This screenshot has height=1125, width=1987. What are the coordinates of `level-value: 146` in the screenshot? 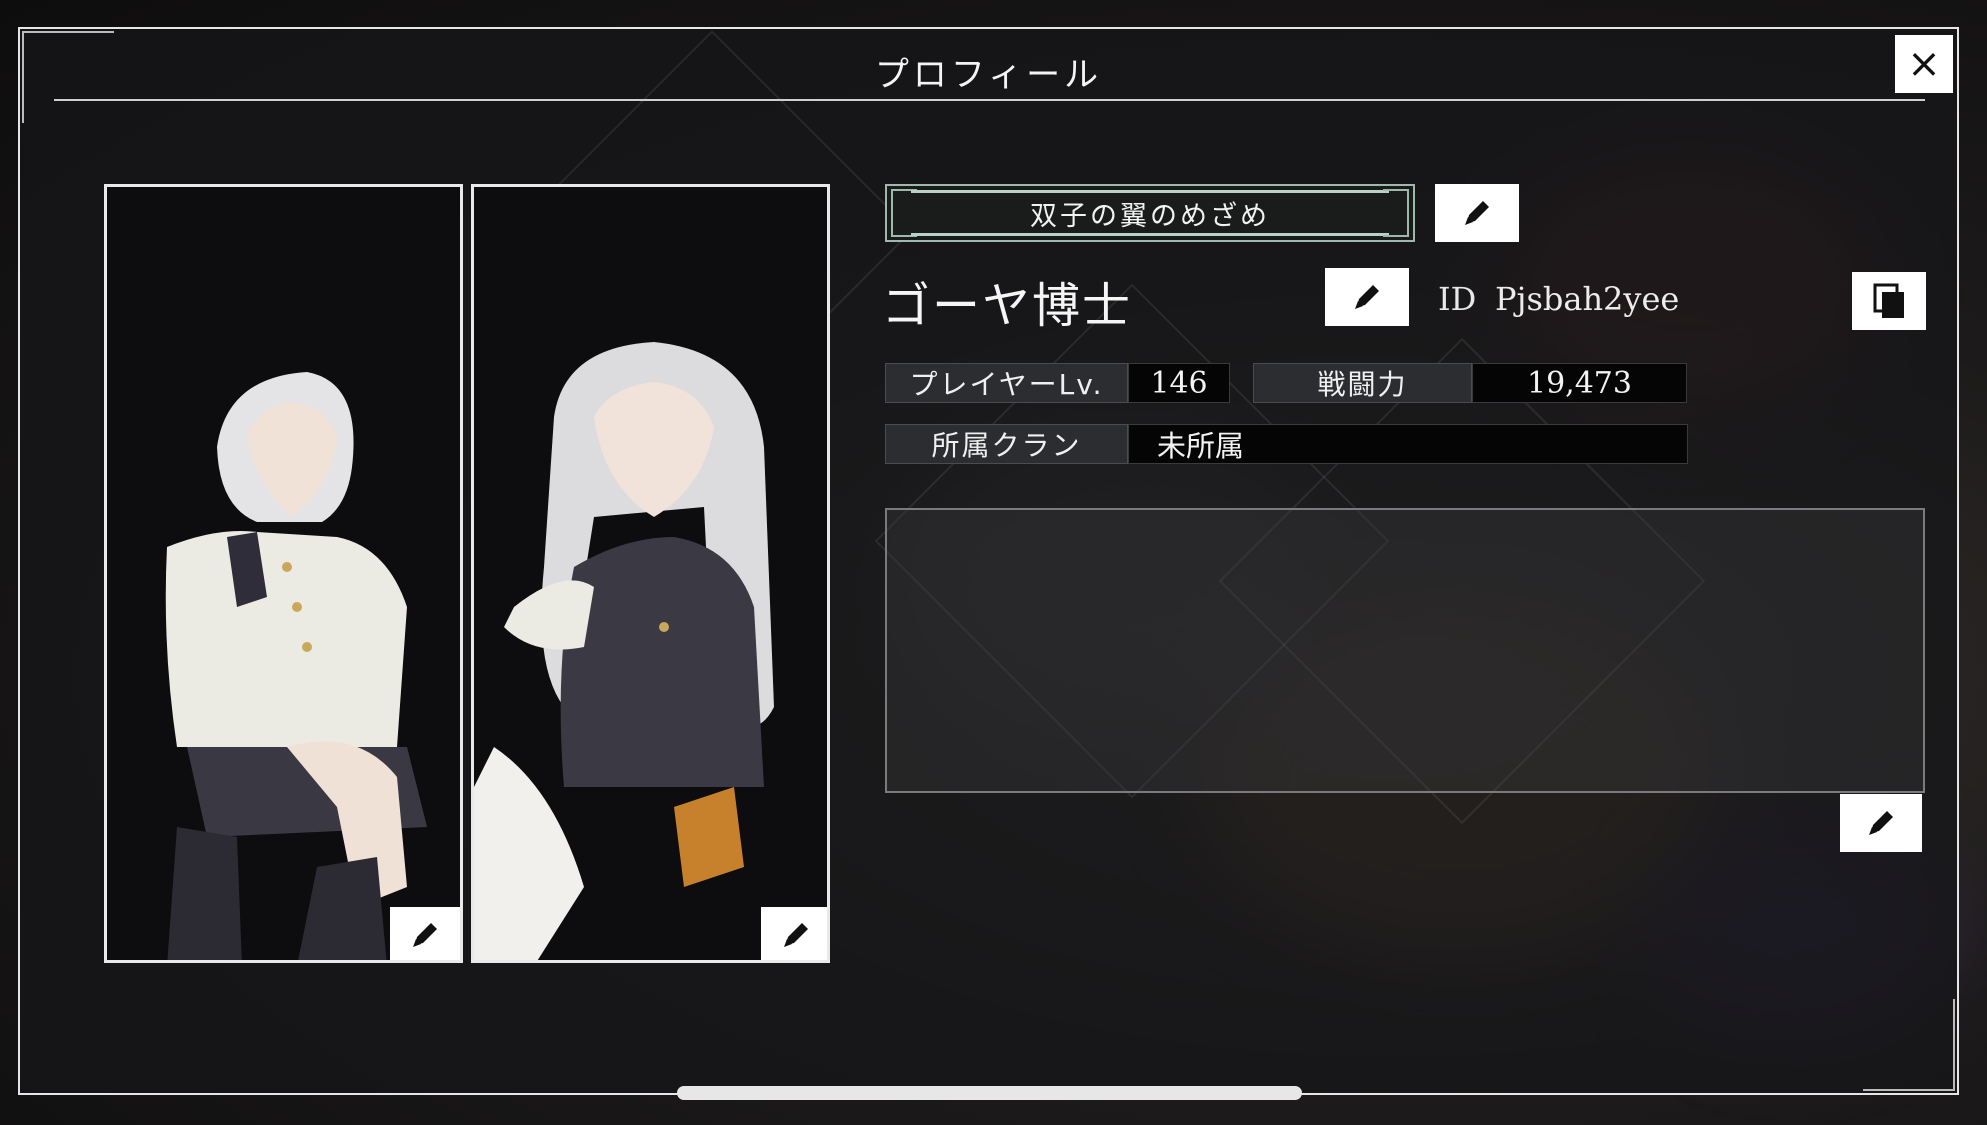 It's located at (1179, 383).